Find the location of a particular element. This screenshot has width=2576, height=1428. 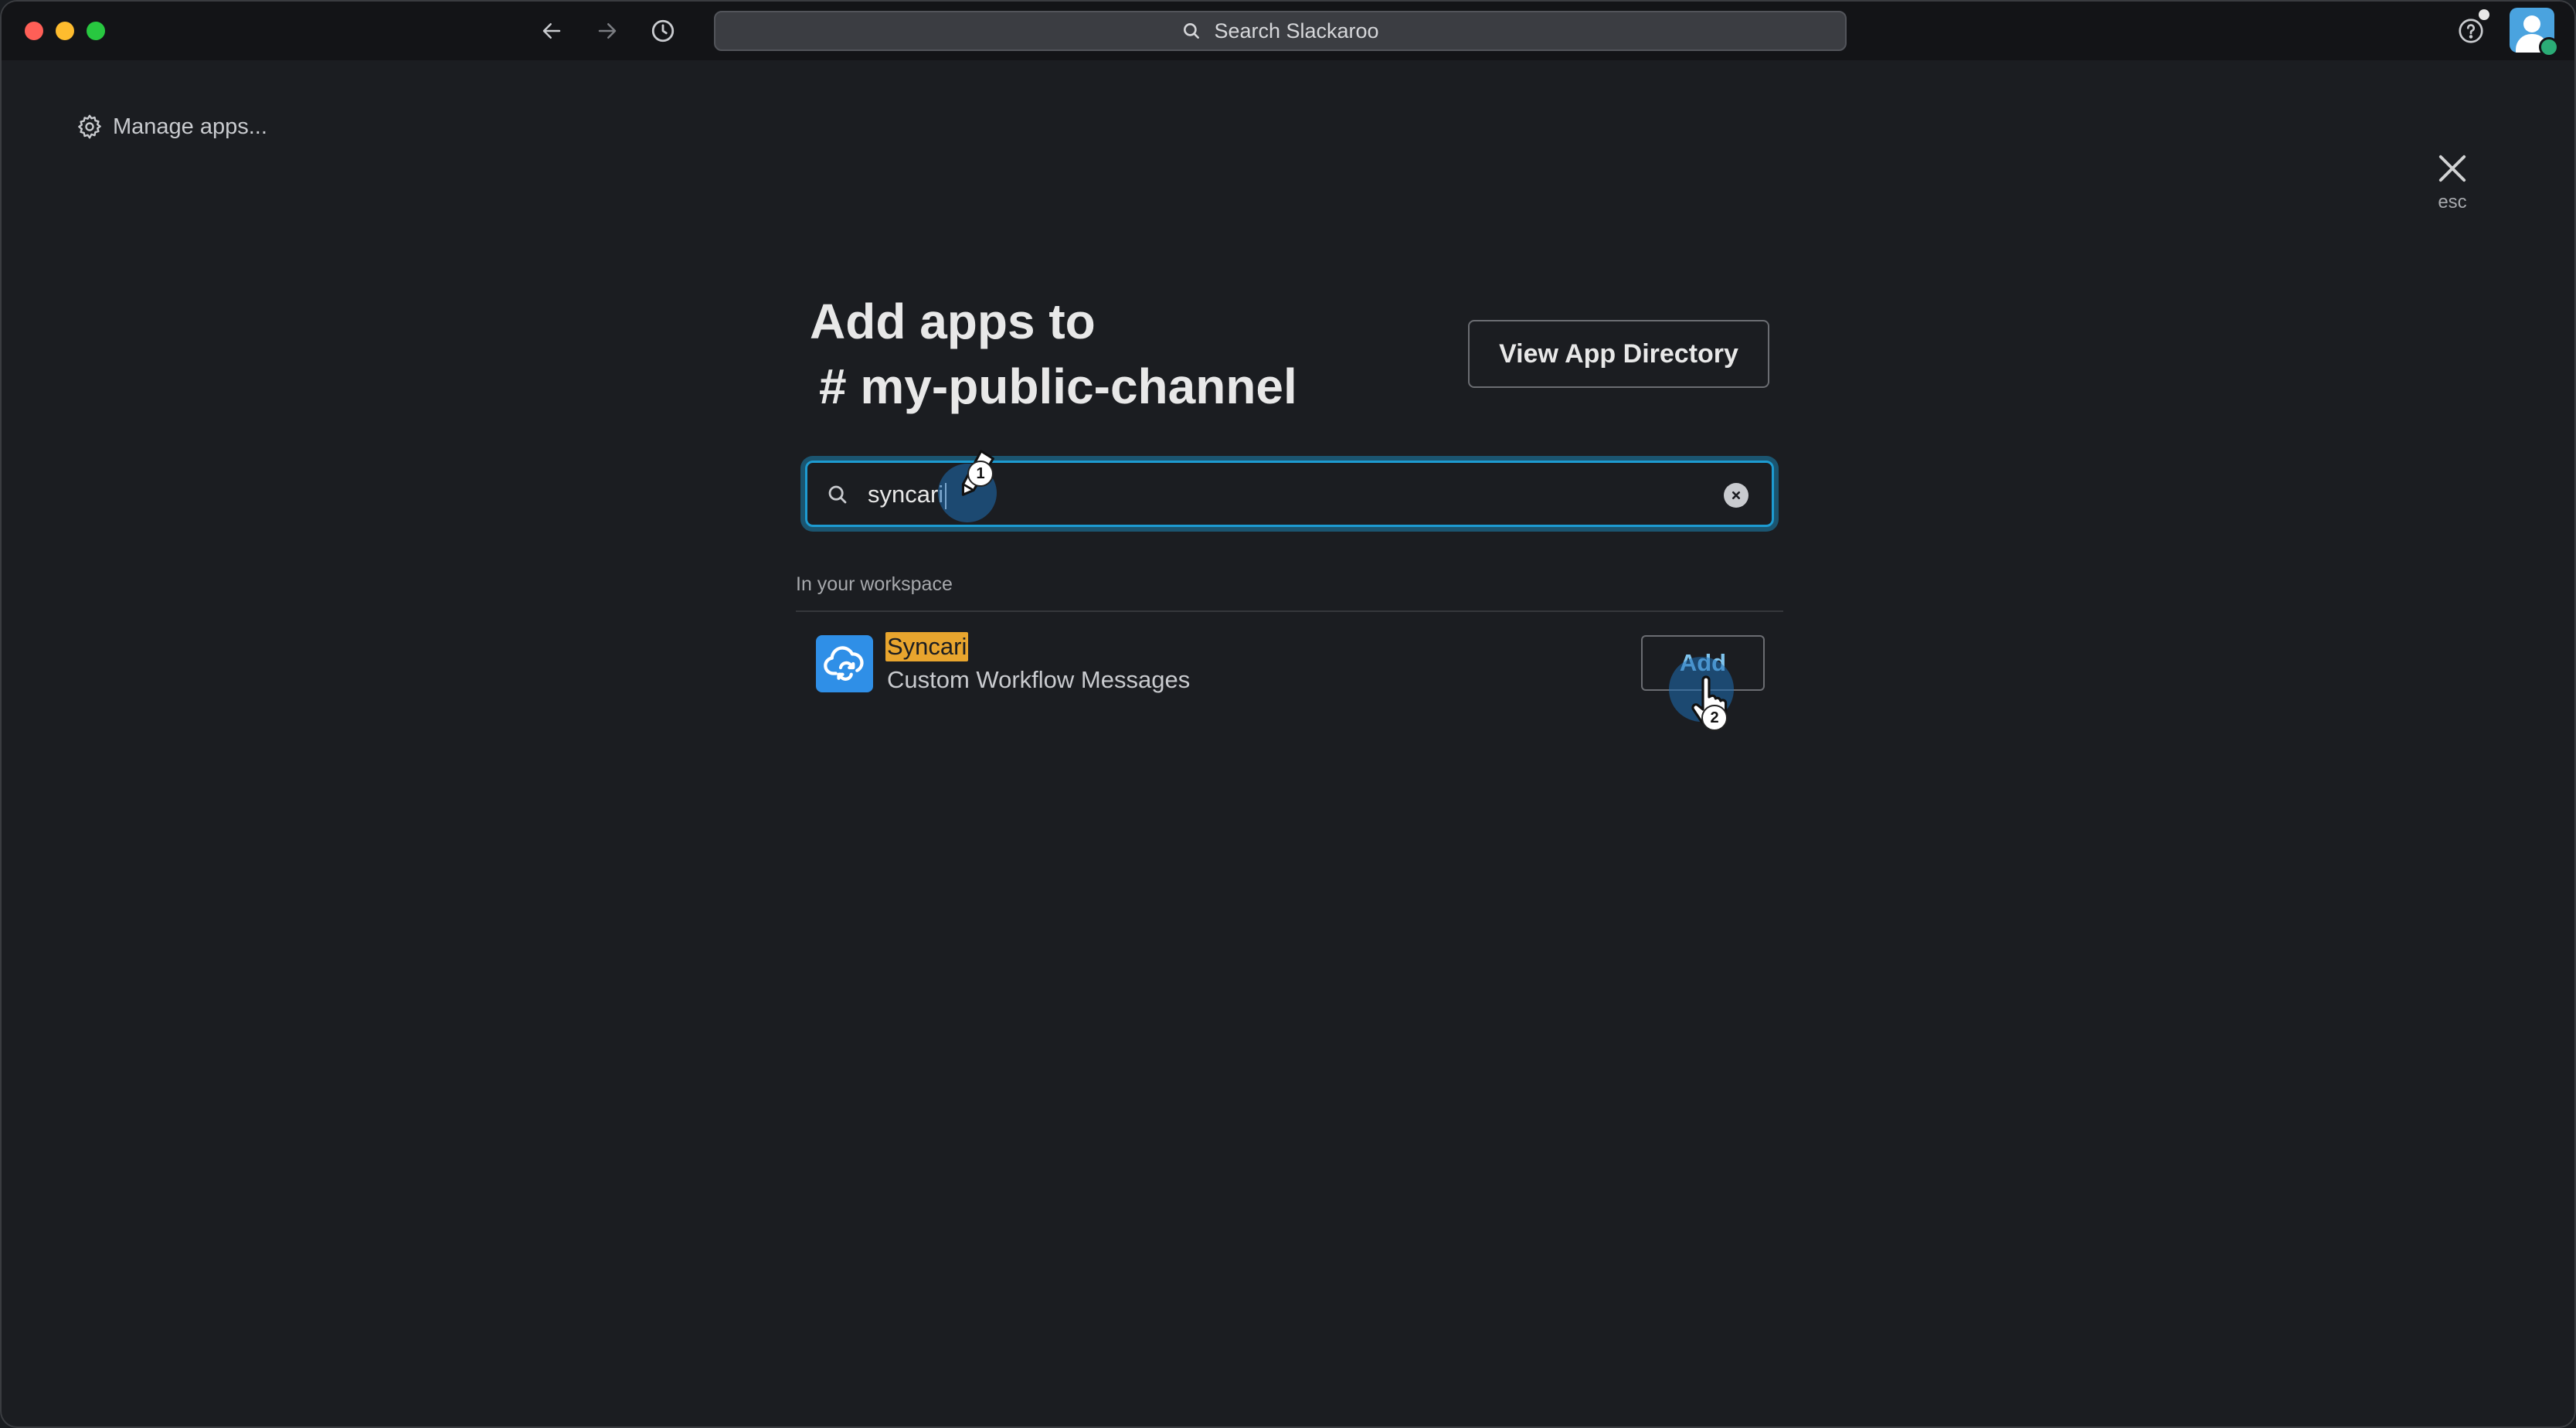

step-2-number: 2 is located at coordinates (1714, 718).